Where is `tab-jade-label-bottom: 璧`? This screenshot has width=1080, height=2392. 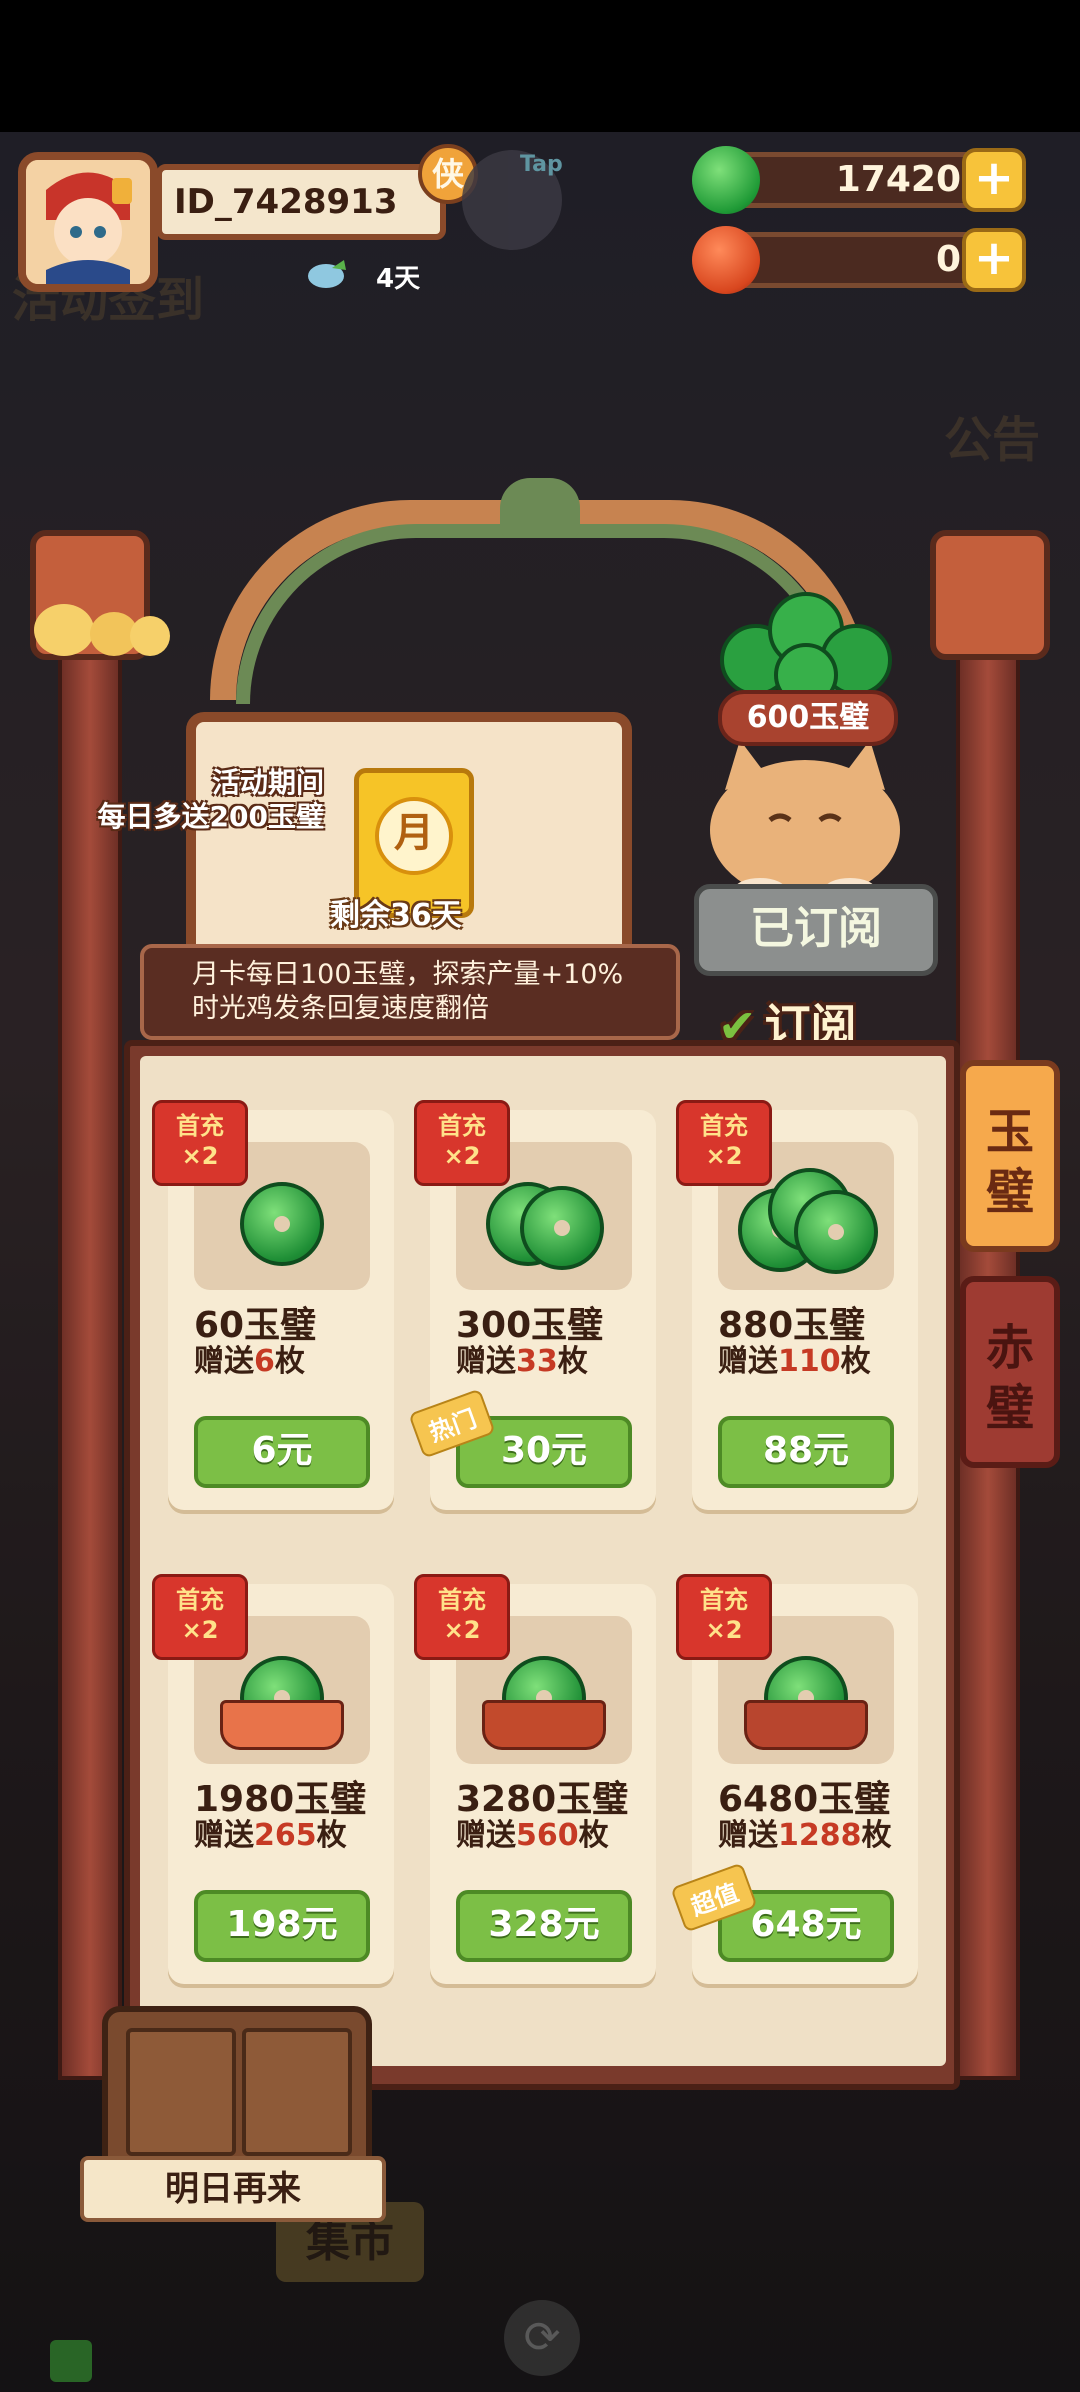
tab-jade-label-bottom: 璧 is located at coordinates (1009, 1192).